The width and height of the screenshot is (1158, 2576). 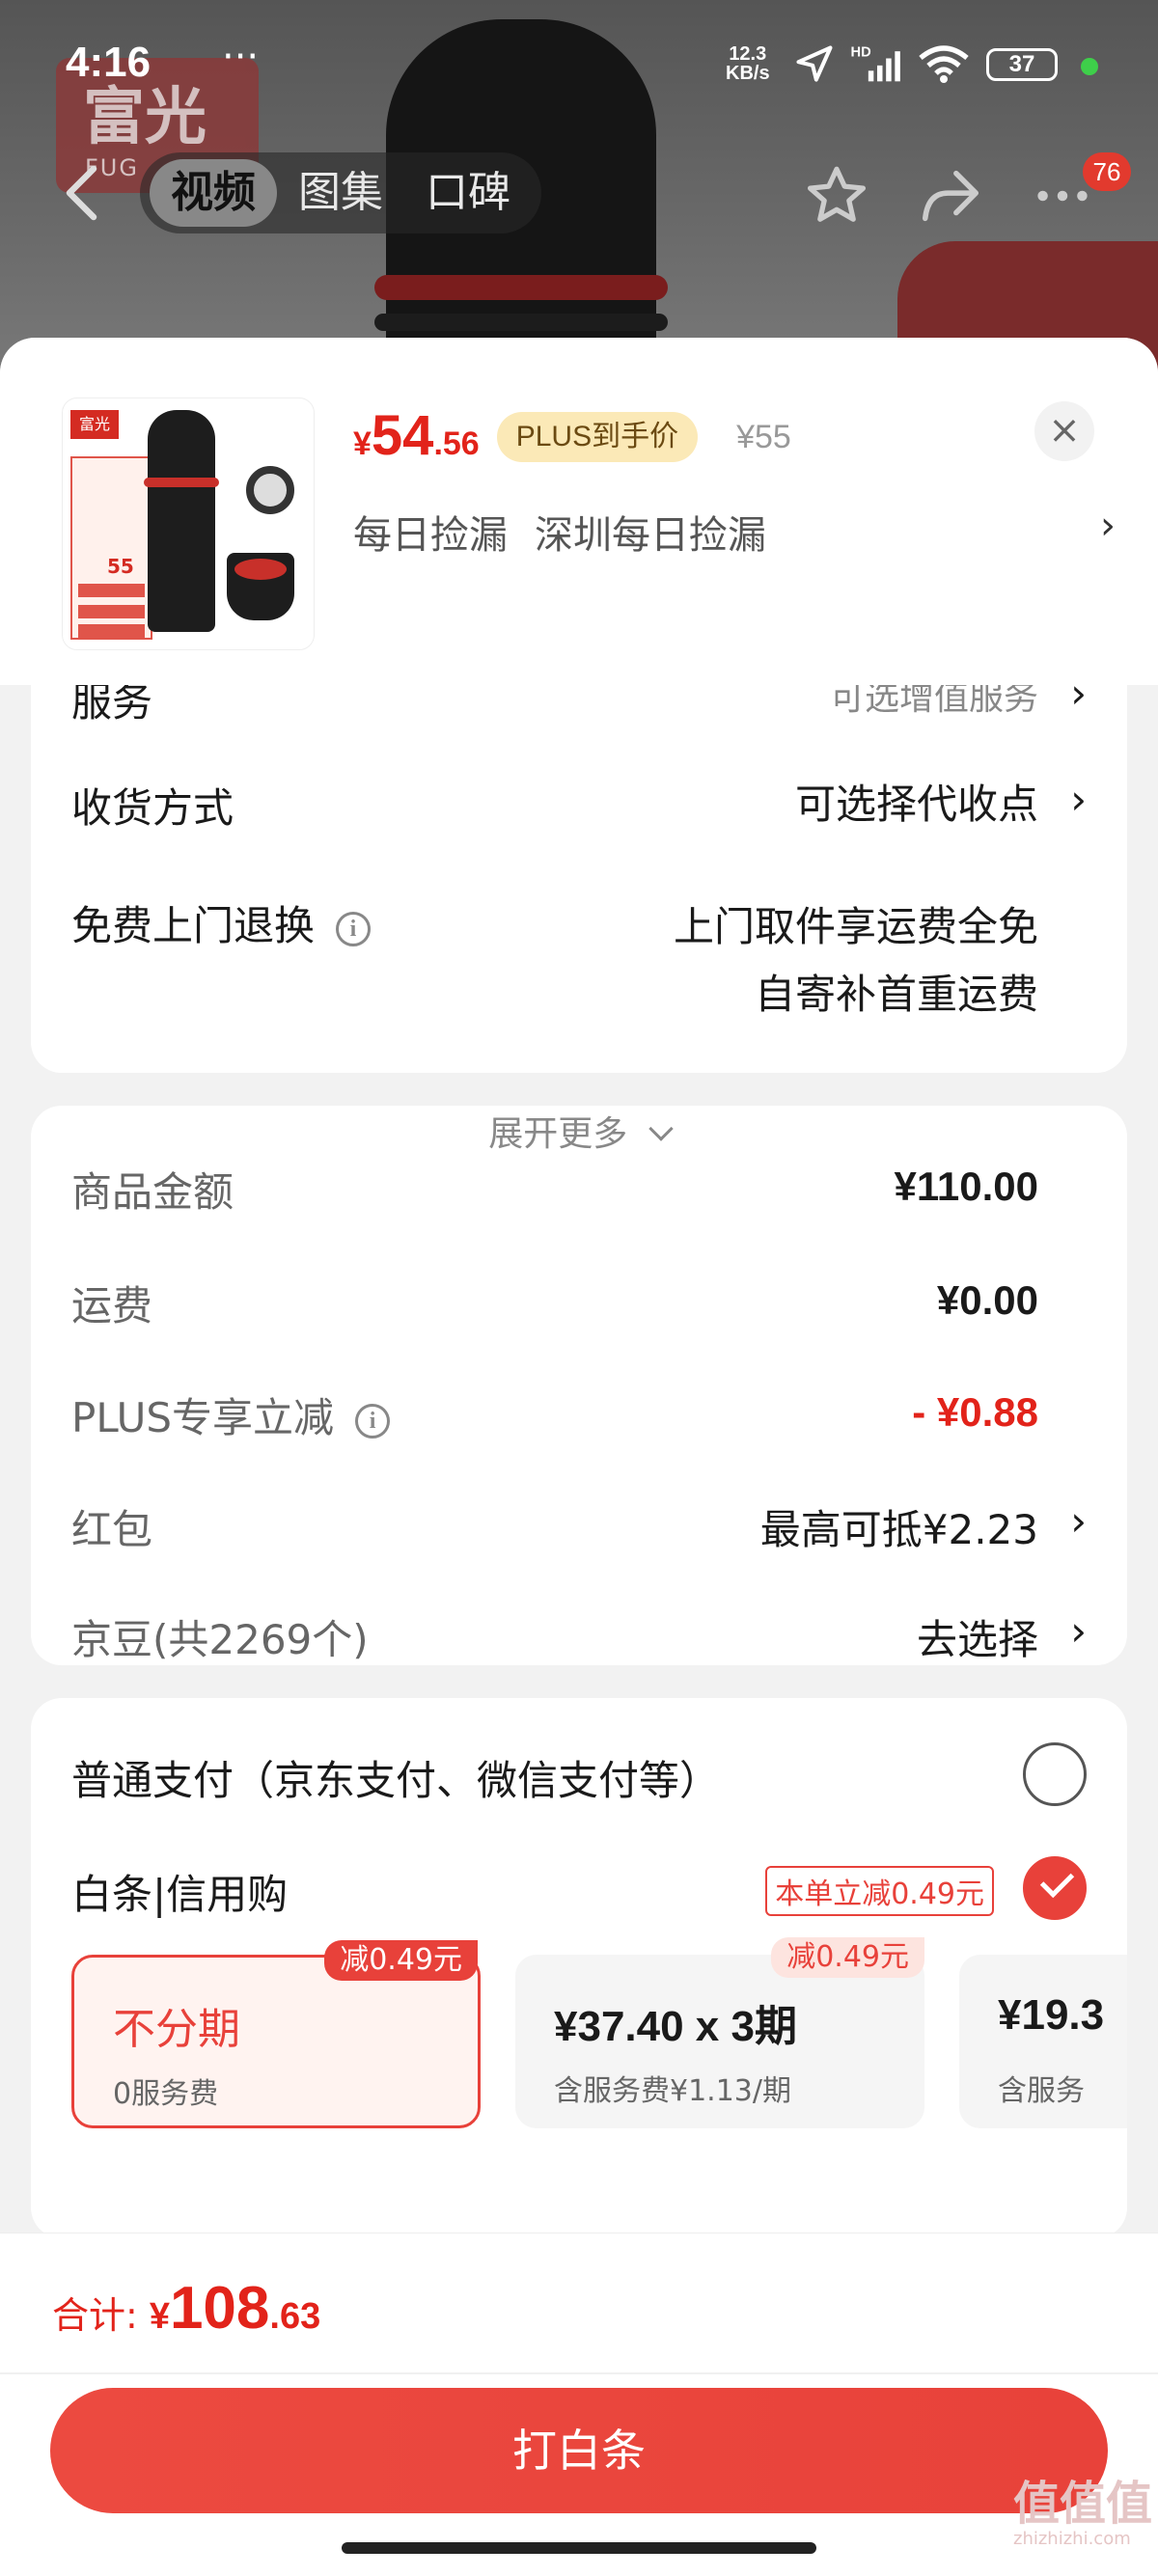 What do you see at coordinates (579, 2373) in the screenshot?
I see `divider` at bounding box center [579, 2373].